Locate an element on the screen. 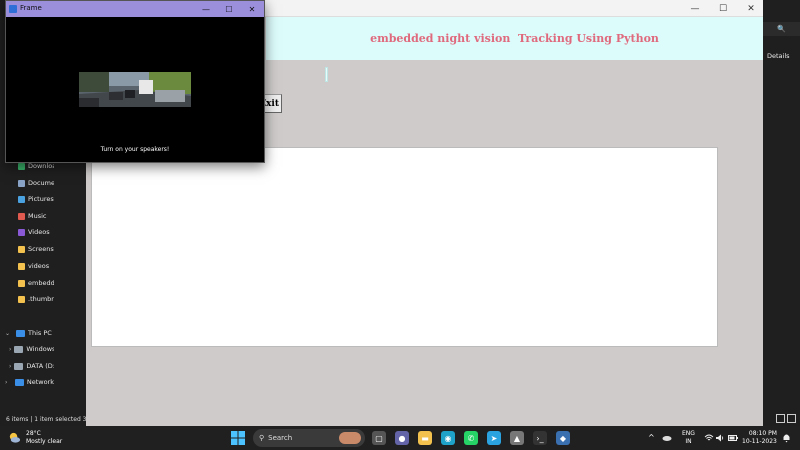  frame-window: Frame — ☐ ✕ Turn on your speakers! is located at coordinates (135, 81).